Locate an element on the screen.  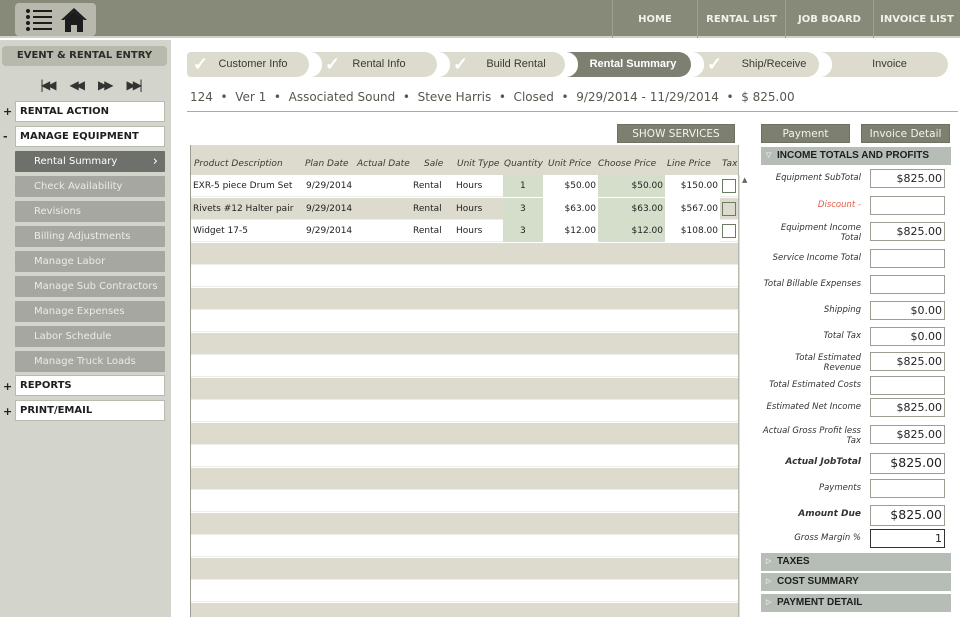
triangle-right-icon: ▷ is located at coordinates (769, 581).